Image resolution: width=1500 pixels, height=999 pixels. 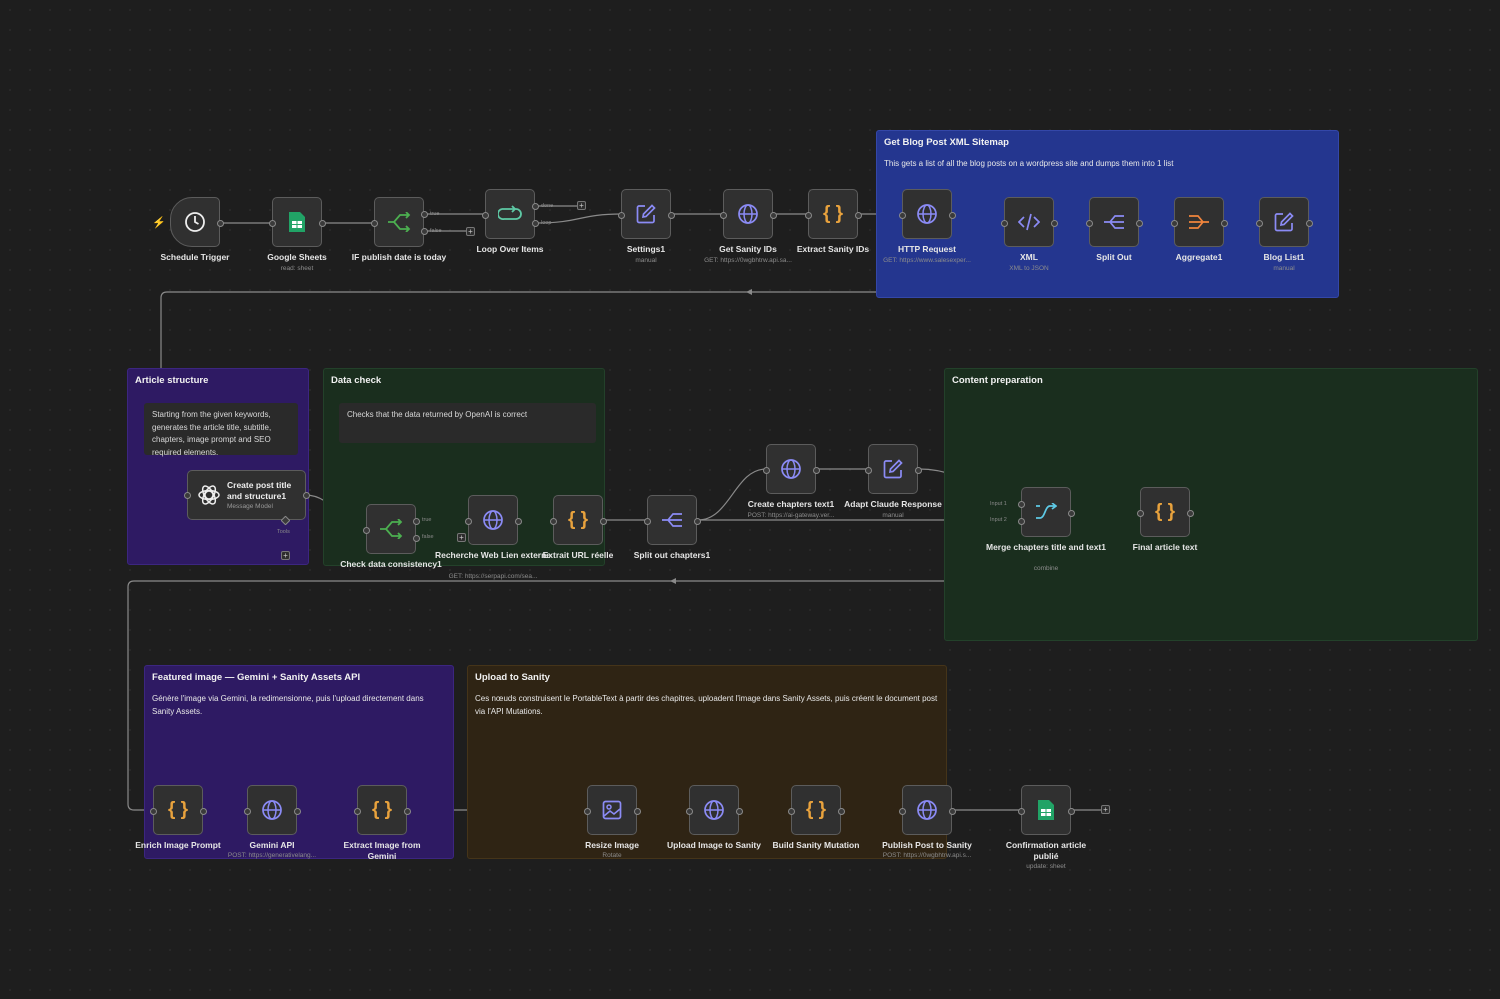 I want to click on output-loop-handle, so click(x=535, y=223).